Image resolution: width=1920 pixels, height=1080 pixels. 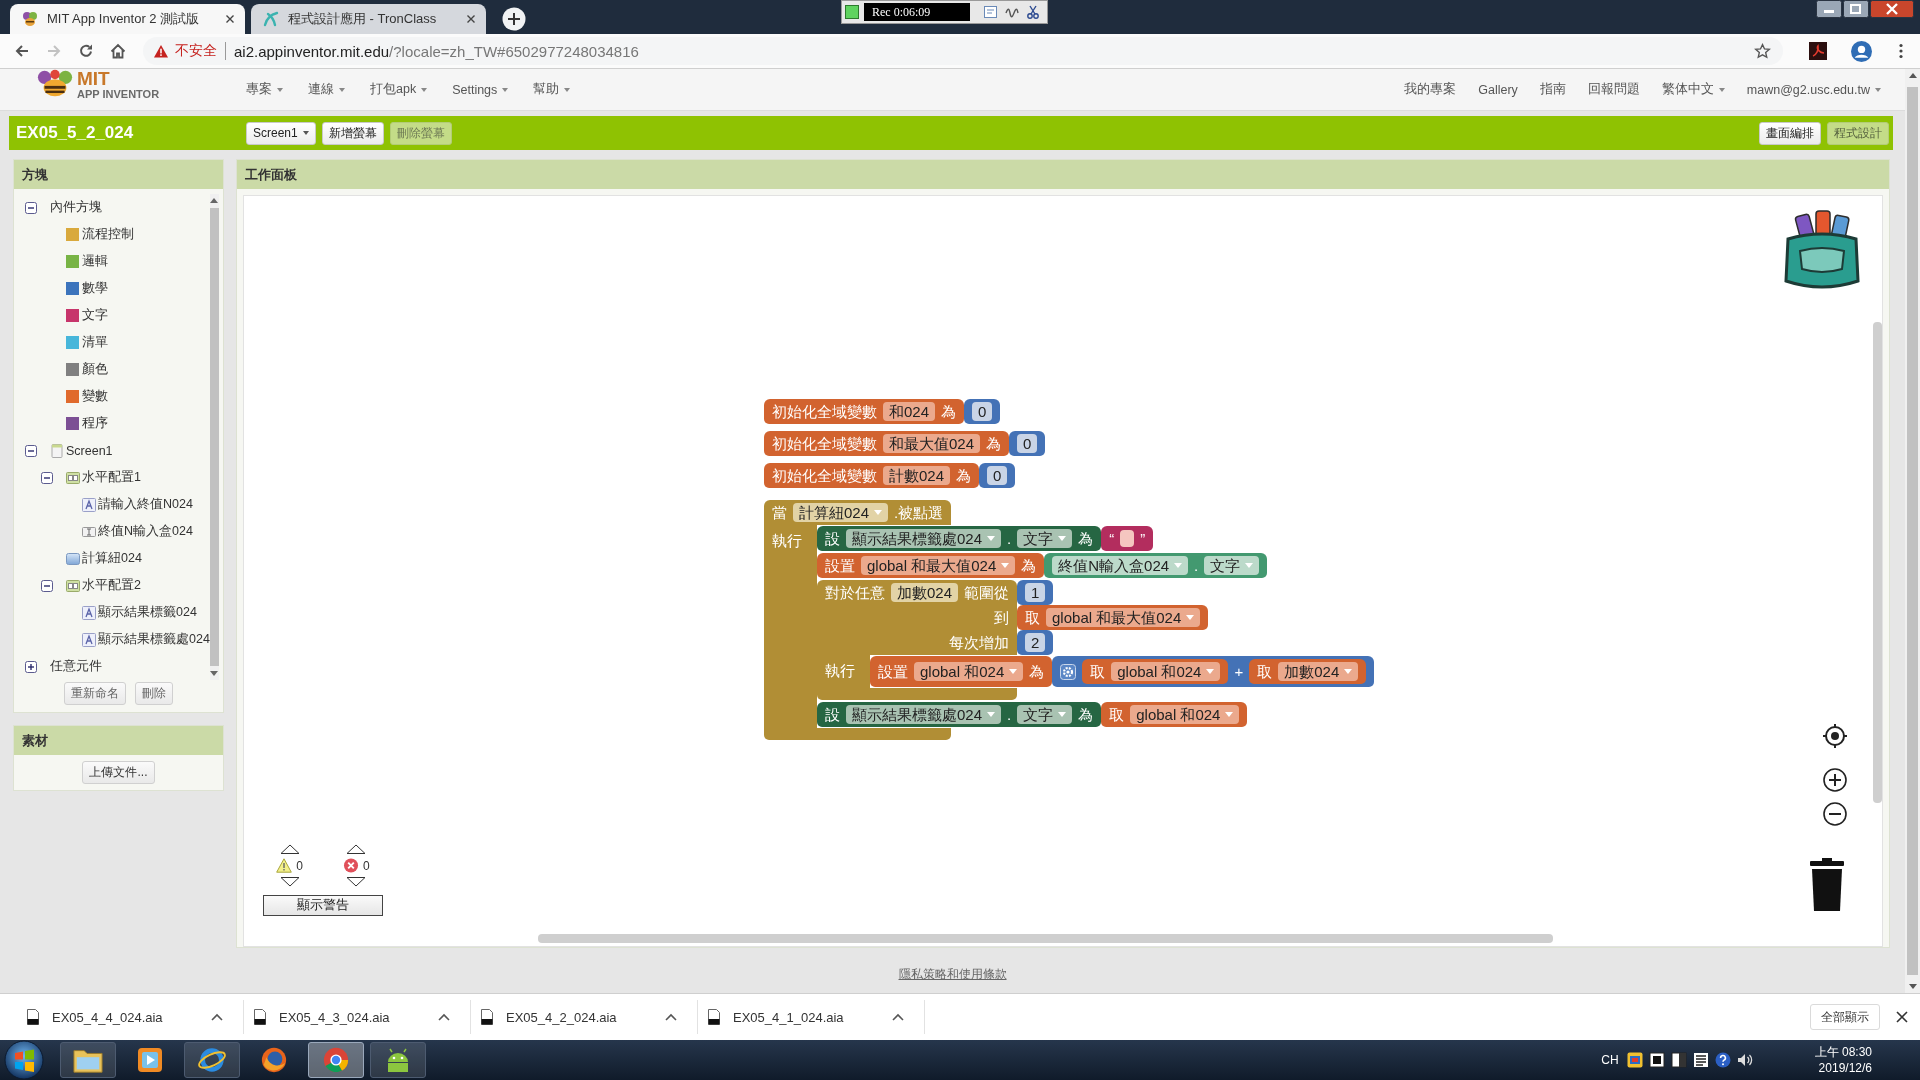 What do you see at coordinates (185, 51) in the screenshot?
I see `security-indicator: 不安全` at bounding box center [185, 51].